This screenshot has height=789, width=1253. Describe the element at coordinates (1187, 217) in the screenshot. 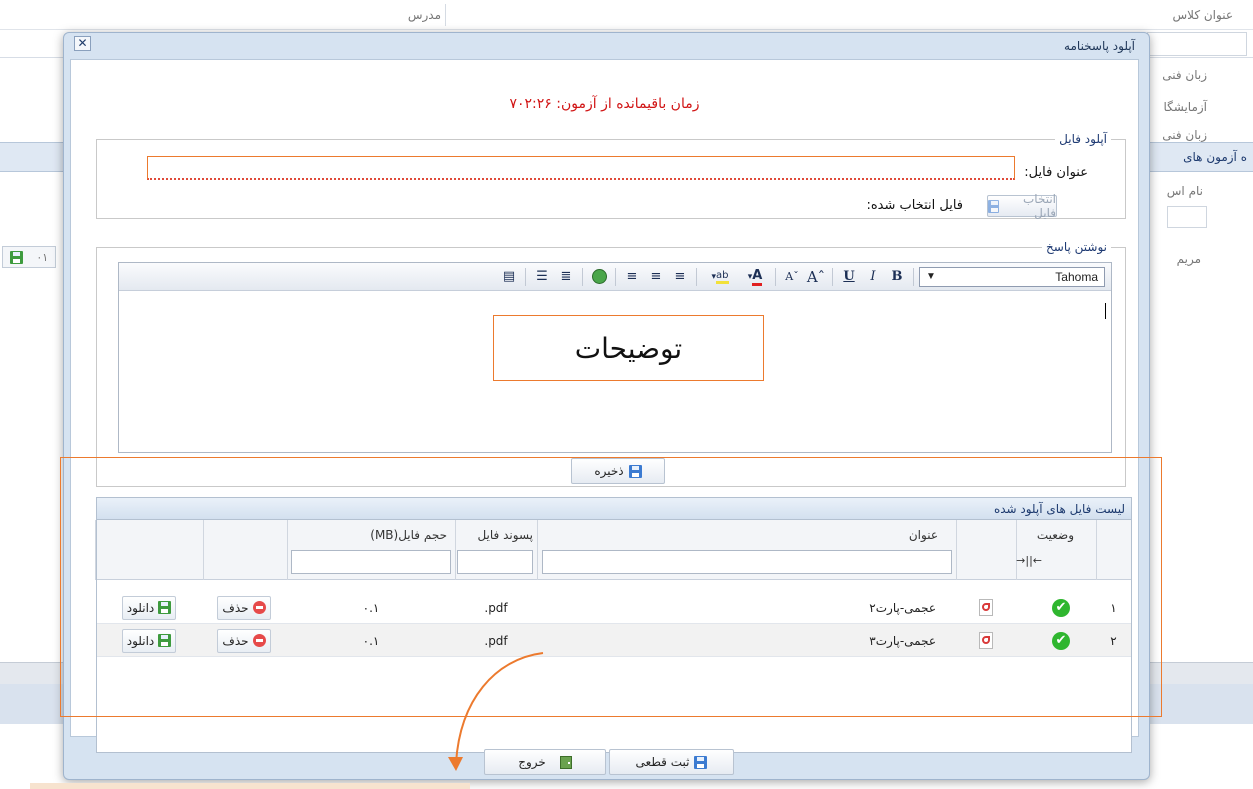

I see `bg-name-filter` at that location.